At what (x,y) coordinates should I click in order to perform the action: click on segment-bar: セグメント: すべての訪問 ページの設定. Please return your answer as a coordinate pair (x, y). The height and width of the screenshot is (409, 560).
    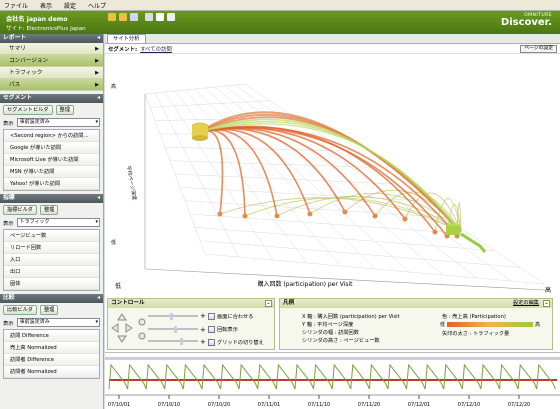
    Looking at the image, I should click on (332, 49).